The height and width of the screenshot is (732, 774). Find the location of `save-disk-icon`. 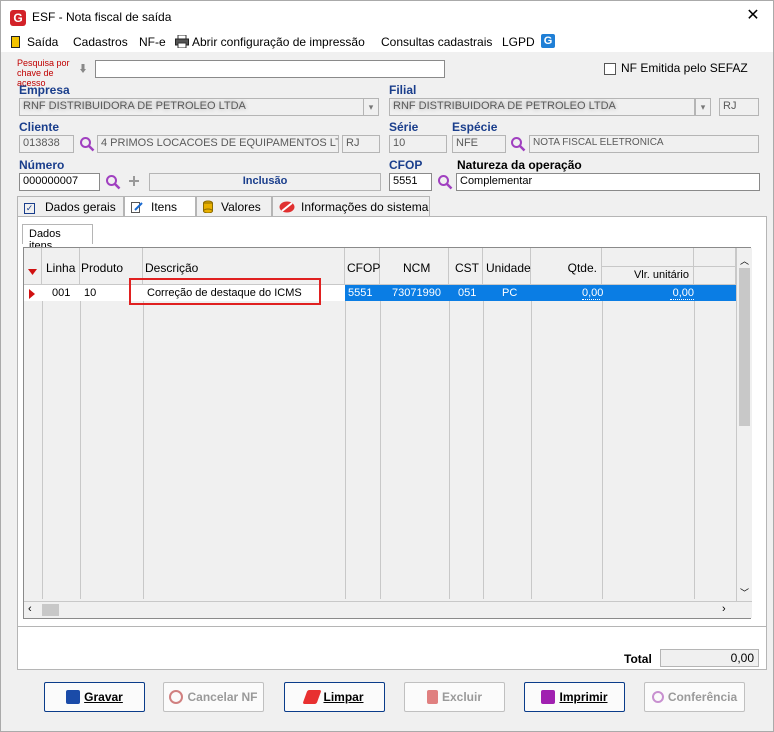

save-disk-icon is located at coordinates (73, 696).